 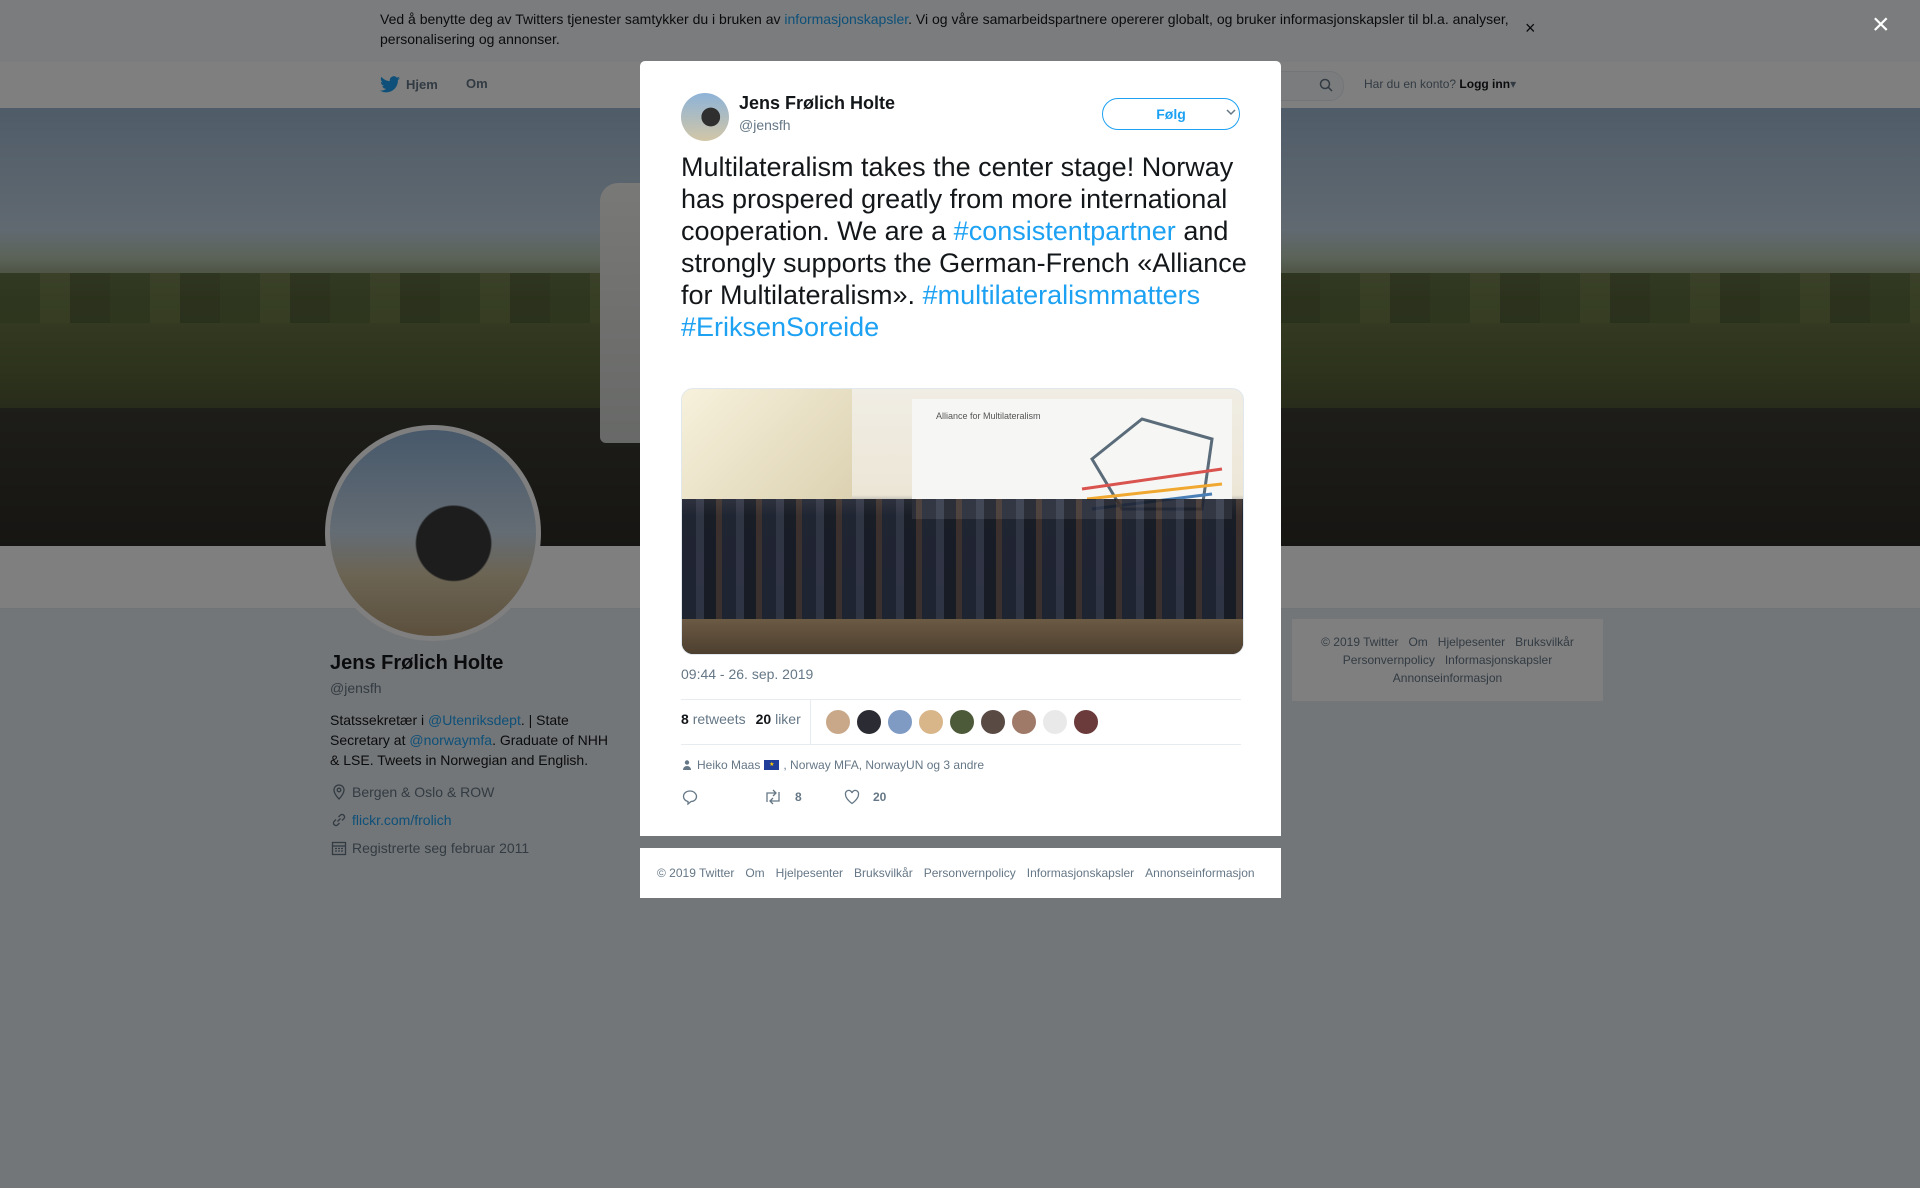 I want to click on context-name: Heiko Maas, so click(x=728, y=765).